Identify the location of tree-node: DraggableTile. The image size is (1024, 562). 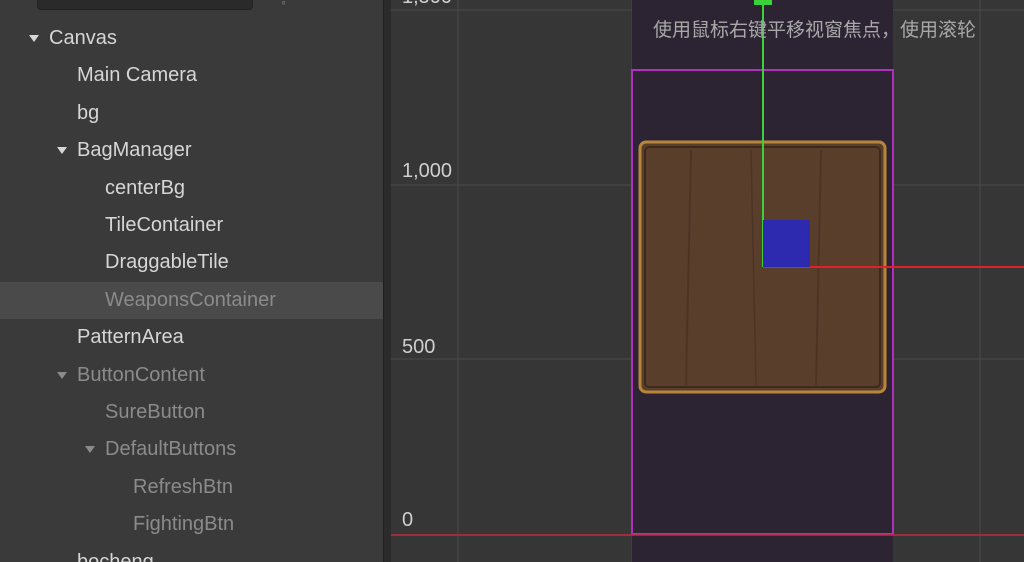
(191, 262).